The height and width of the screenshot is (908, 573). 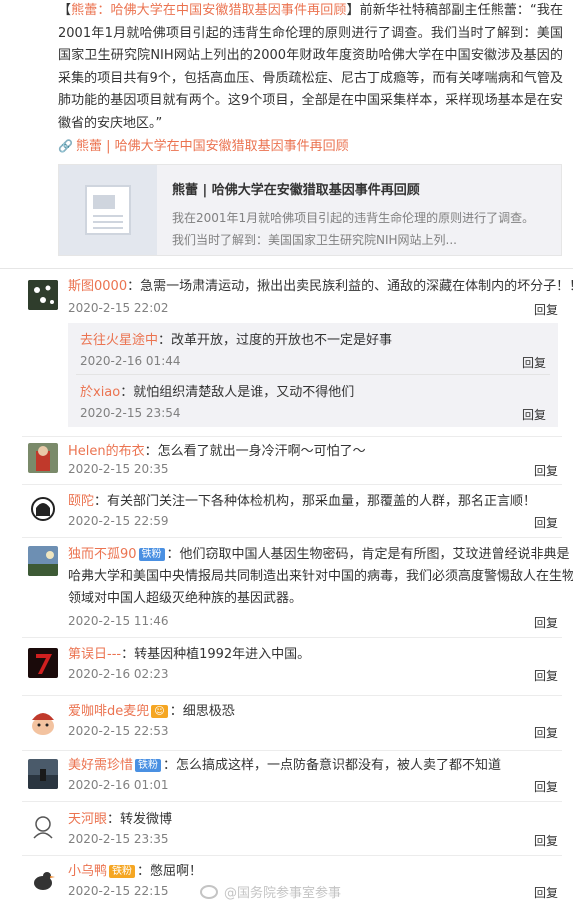 I want to click on article-link: 🔗 熊蕾 | 哈佛大学在中国安徽猎取基因事件再回顾, so click(x=203, y=146).